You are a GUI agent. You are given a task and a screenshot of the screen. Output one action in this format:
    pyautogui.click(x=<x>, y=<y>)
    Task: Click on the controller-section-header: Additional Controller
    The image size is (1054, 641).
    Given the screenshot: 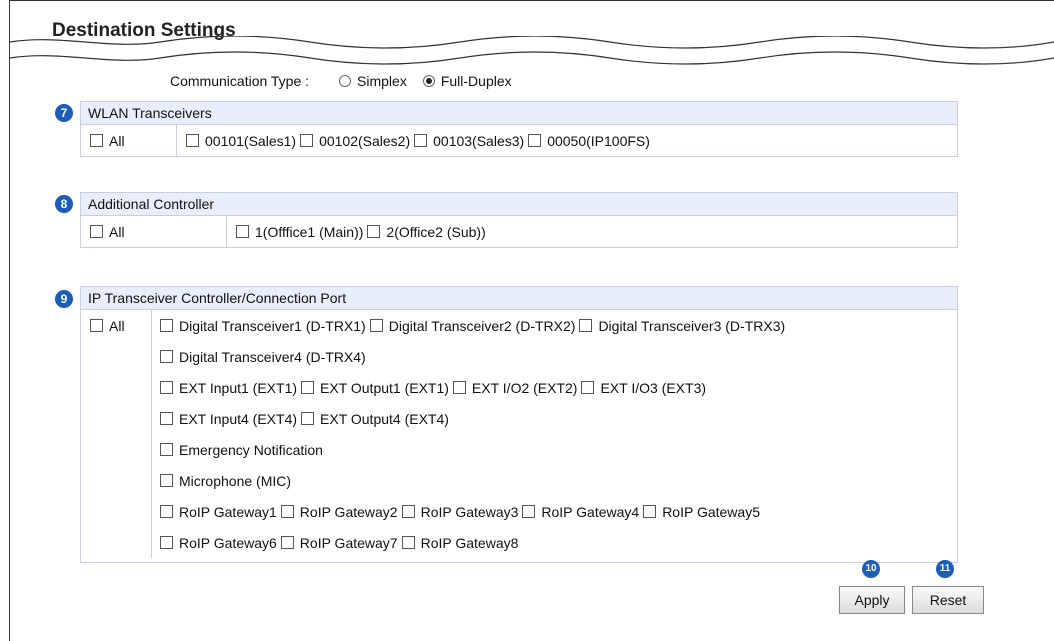 What is the action you would take?
    pyautogui.click(x=519, y=204)
    